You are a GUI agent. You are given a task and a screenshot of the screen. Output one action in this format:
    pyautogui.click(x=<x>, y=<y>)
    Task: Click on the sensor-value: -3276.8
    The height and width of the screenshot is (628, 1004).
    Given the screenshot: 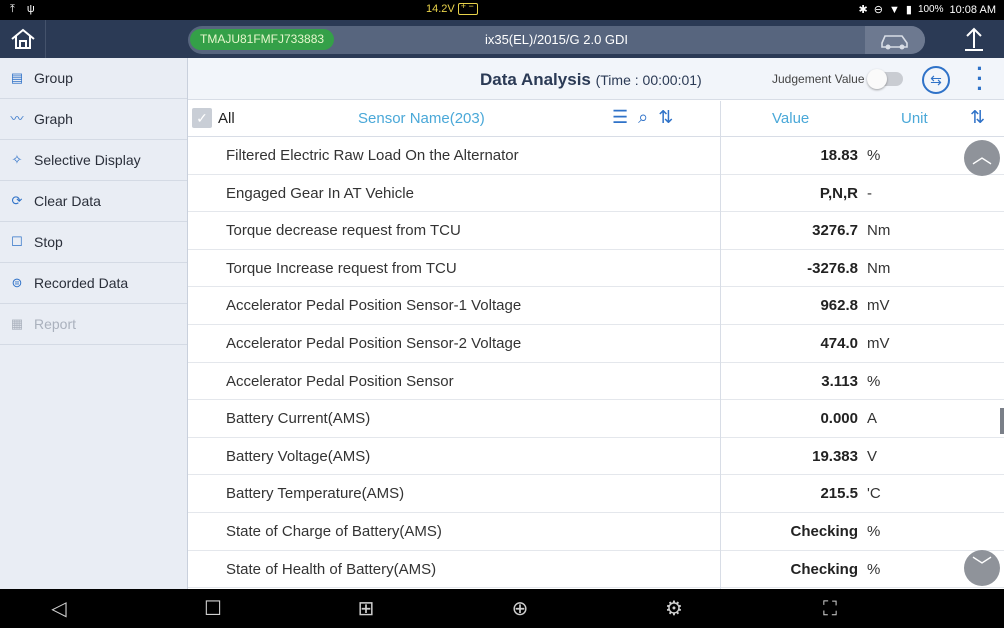 What is the action you would take?
    pyautogui.click(x=832, y=268)
    